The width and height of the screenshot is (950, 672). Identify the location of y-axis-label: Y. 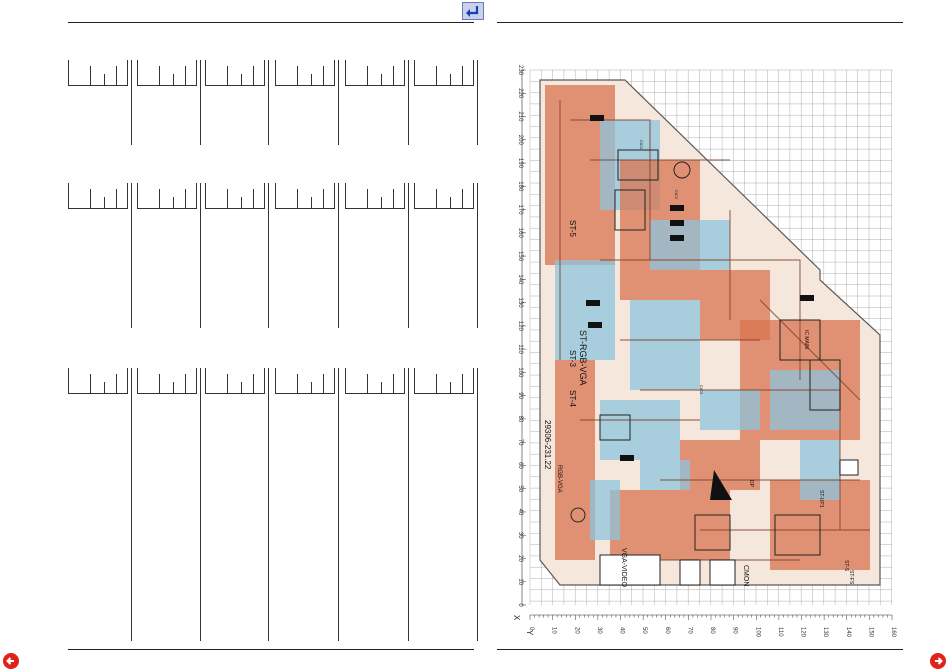
(529, 633).